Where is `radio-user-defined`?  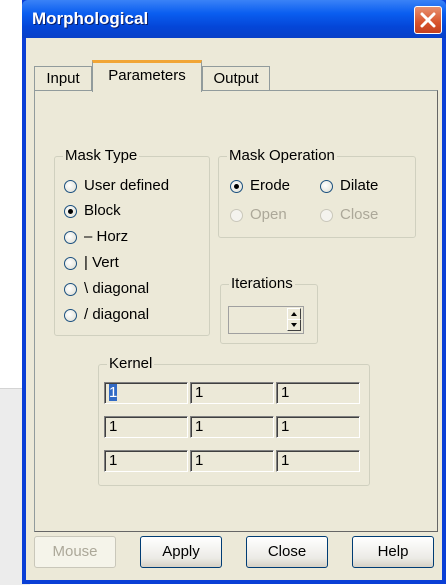 radio-user-defined is located at coordinates (70, 186).